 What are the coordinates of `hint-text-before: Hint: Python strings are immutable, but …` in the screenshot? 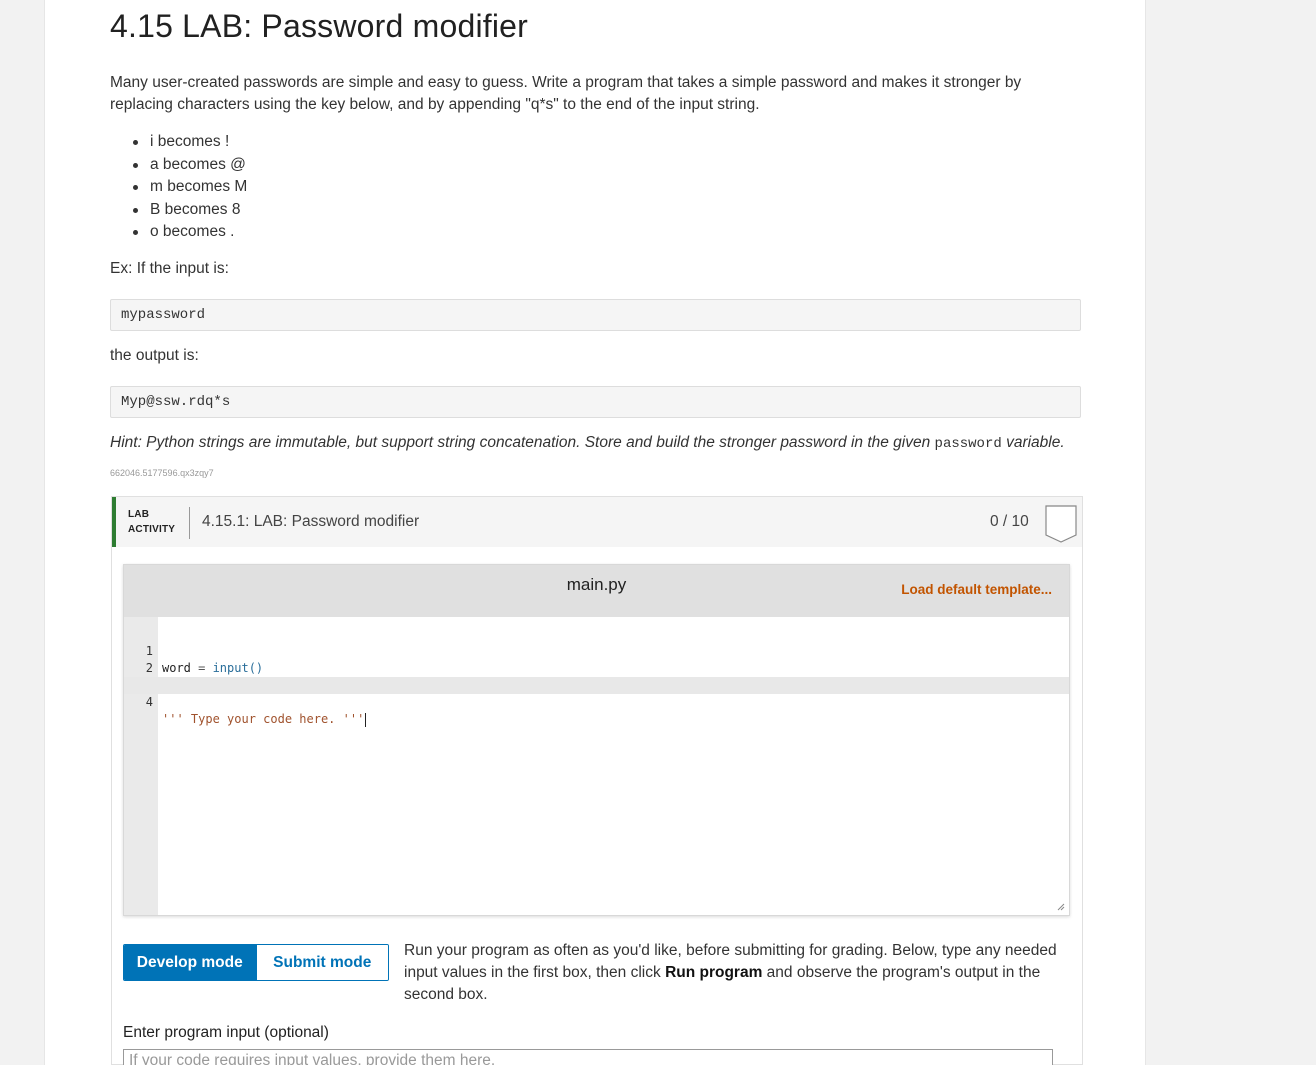 It's located at (522, 442).